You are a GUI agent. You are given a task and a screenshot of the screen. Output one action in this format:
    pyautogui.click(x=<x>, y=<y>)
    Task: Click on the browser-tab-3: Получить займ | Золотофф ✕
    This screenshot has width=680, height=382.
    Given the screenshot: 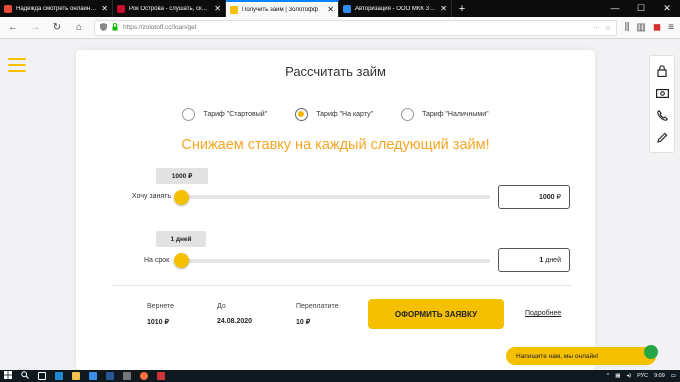 What is the action you would take?
    pyautogui.click(x=282, y=8)
    